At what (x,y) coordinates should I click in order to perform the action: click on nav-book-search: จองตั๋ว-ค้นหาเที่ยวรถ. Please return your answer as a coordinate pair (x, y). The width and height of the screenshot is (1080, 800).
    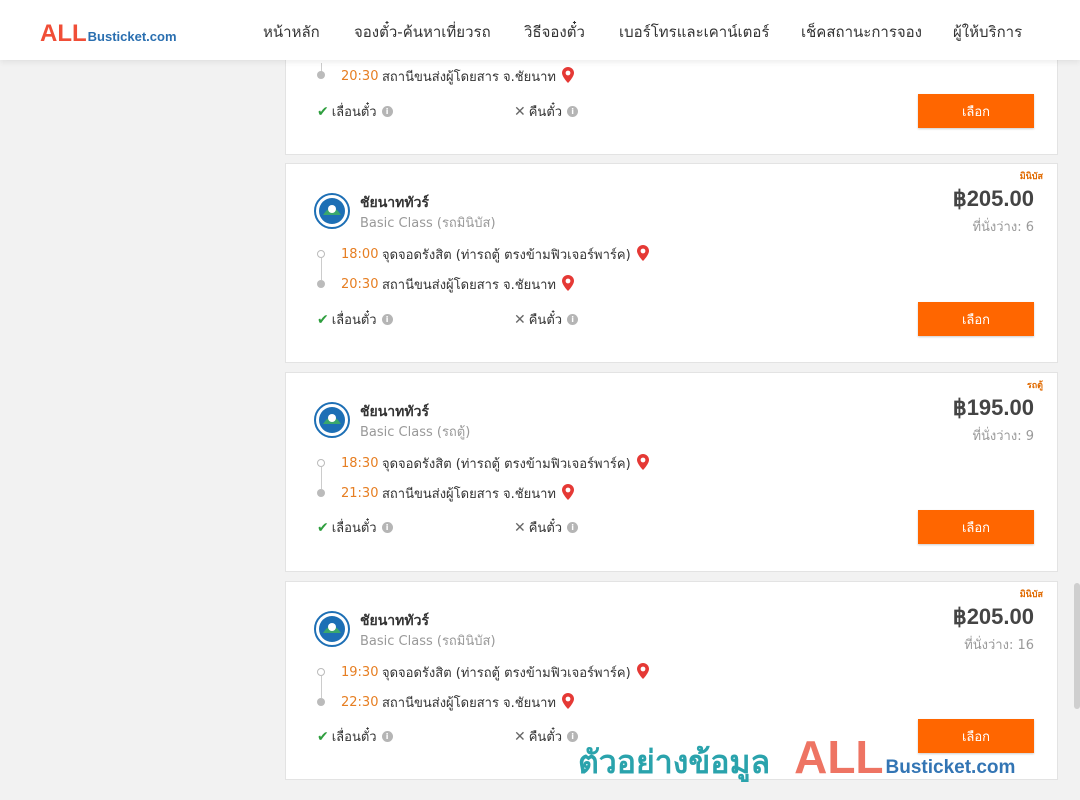
    Looking at the image, I should click on (422, 32).